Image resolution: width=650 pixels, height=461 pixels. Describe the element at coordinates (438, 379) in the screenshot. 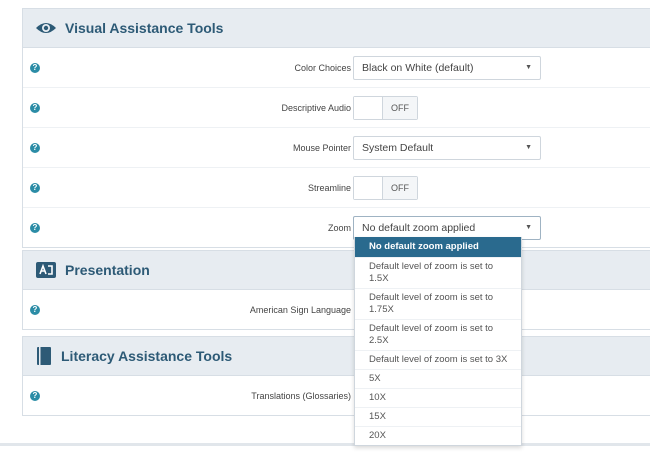

I see `zoom-option: 5X` at that location.